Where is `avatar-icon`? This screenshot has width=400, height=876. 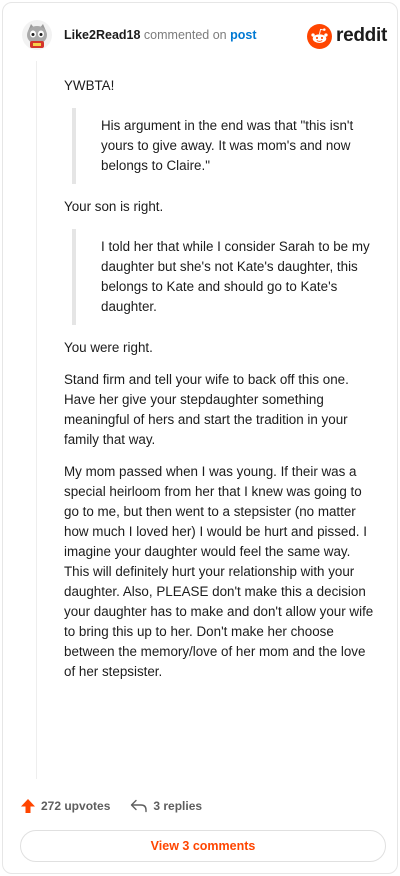
avatar-icon is located at coordinates (37, 35).